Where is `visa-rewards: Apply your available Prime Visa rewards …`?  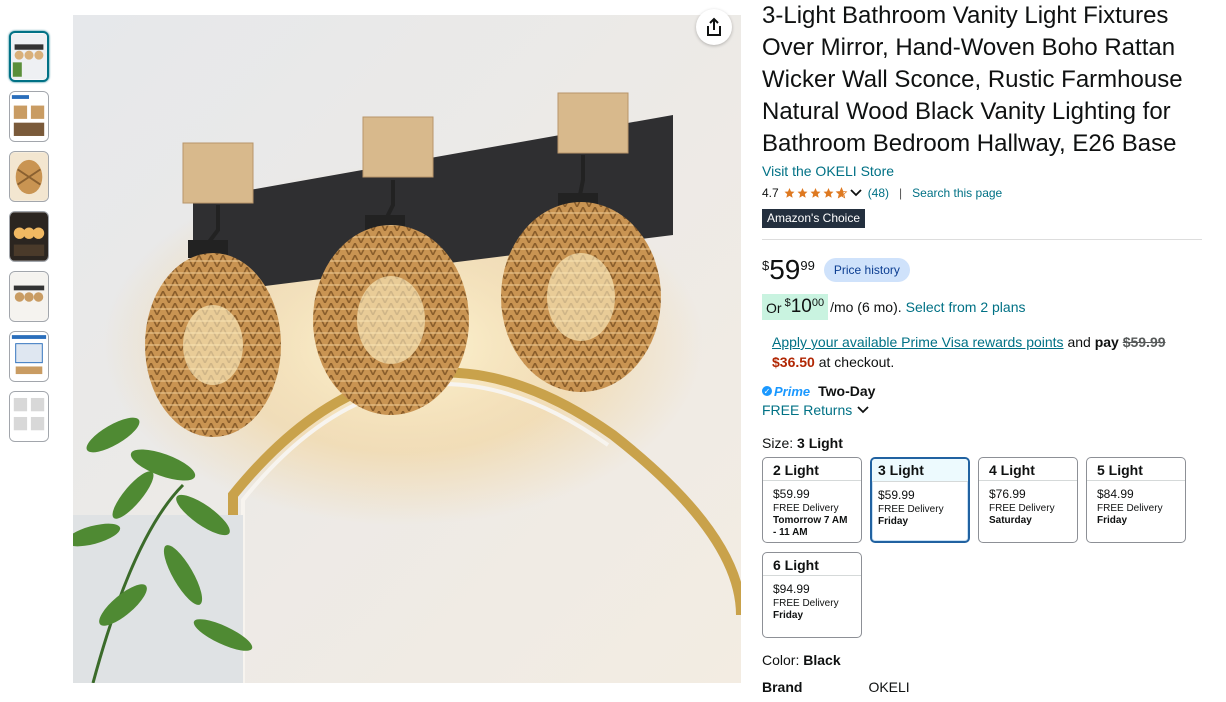
visa-rewards: Apply your available Prime Visa rewards … is located at coordinates (990, 352).